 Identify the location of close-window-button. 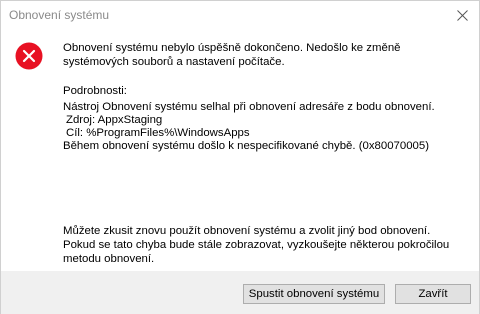
(462, 15).